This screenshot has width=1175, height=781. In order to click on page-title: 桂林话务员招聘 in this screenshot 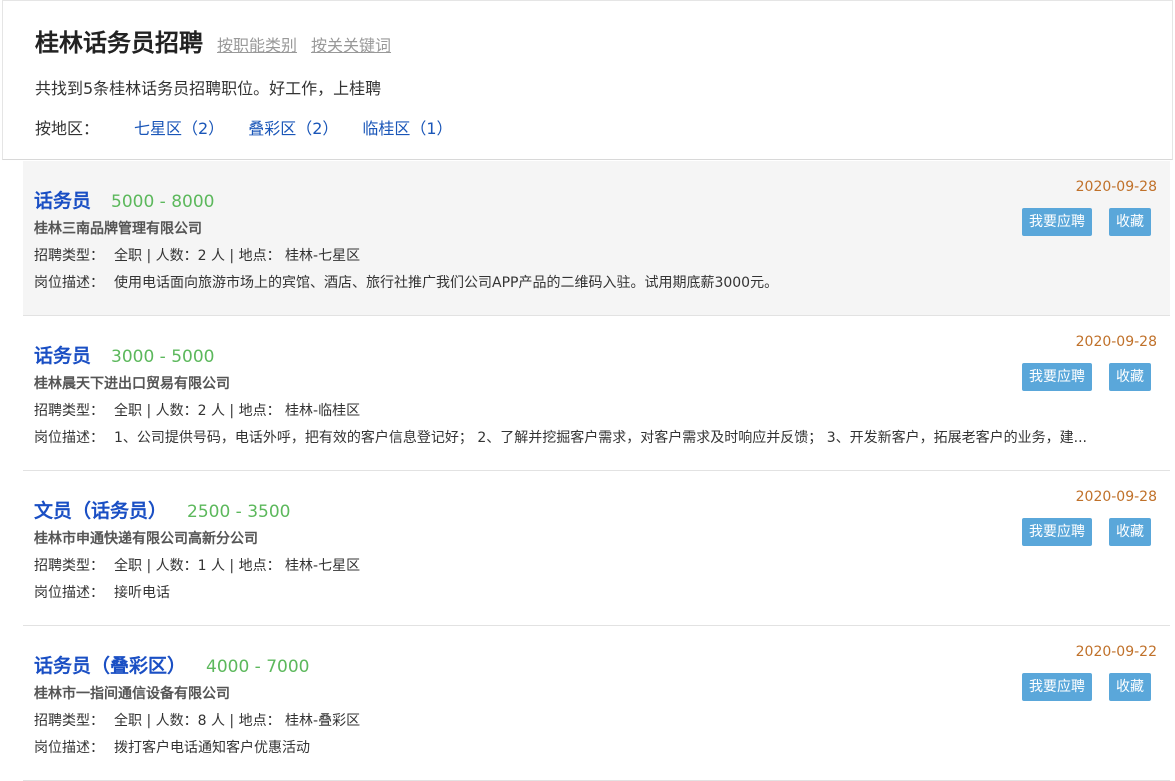, I will do `click(119, 43)`.